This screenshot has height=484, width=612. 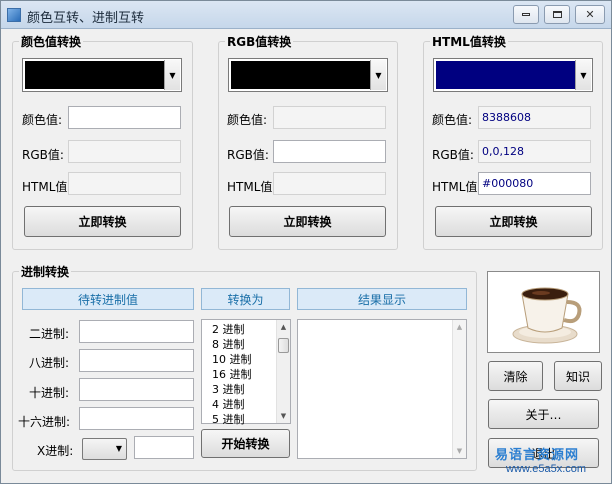 I want to click on convert-html-button: 立即转换, so click(x=513, y=221).